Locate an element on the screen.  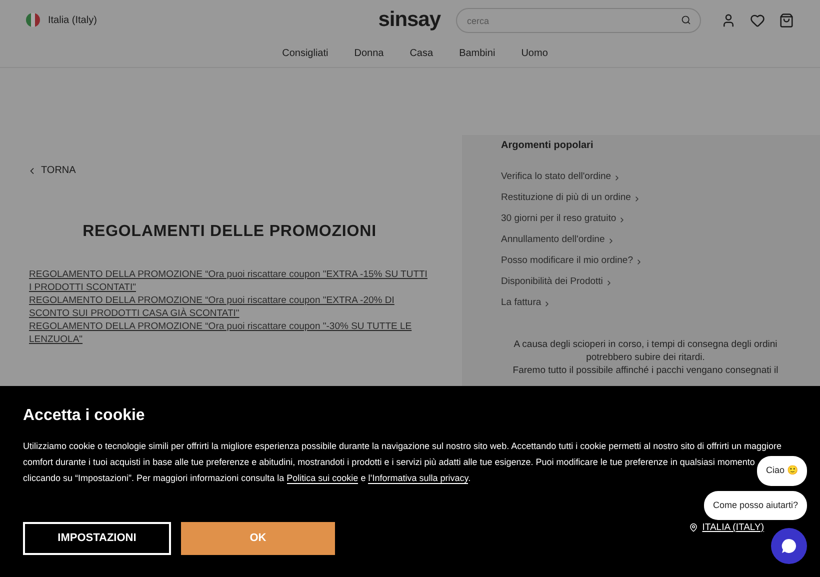
back-link: TORNA is located at coordinates (229, 170).